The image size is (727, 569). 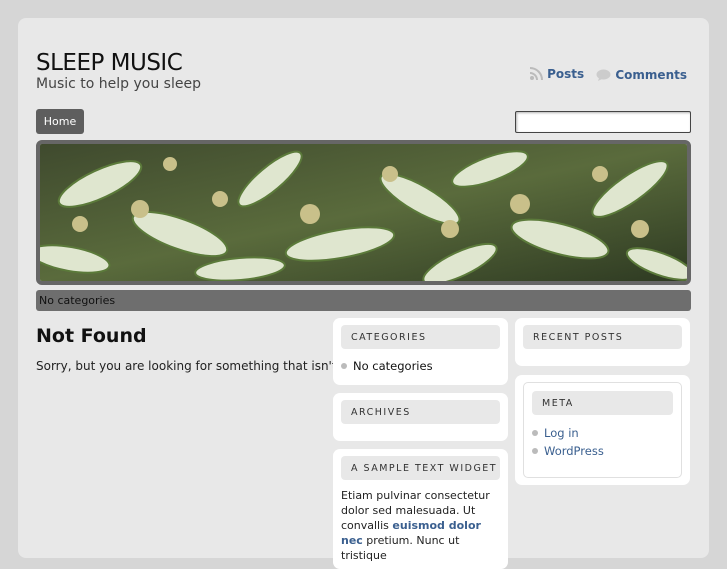 What do you see at coordinates (602, 337) in the screenshot?
I see `recent-posts-heading: RECENT POSTS` at bounding box center [602, 337].